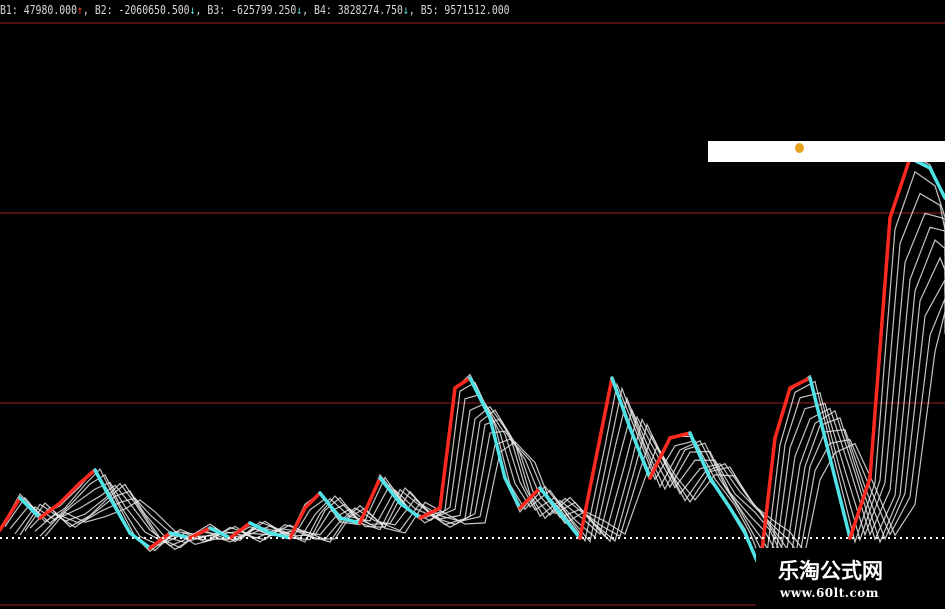 This screenshot has width=945, height=609. What do you see at coordinates (106, 10) in the screenshot?
I see `indicator-label: B2:` at bounding box center [106, 10].